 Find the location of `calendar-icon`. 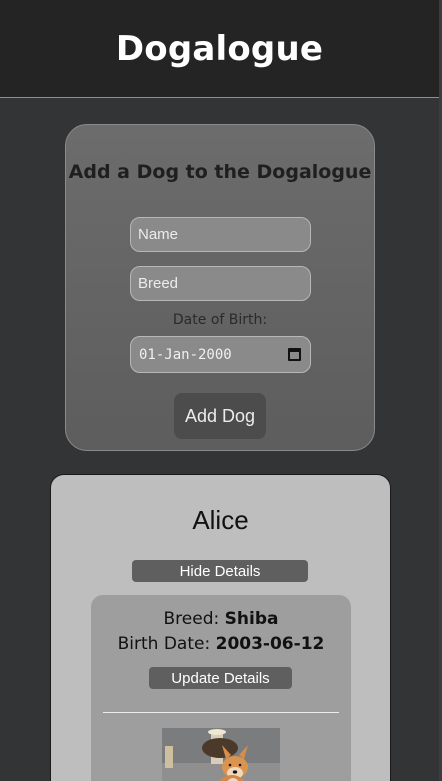

calendar-icon is located at coordinates (294, 354).